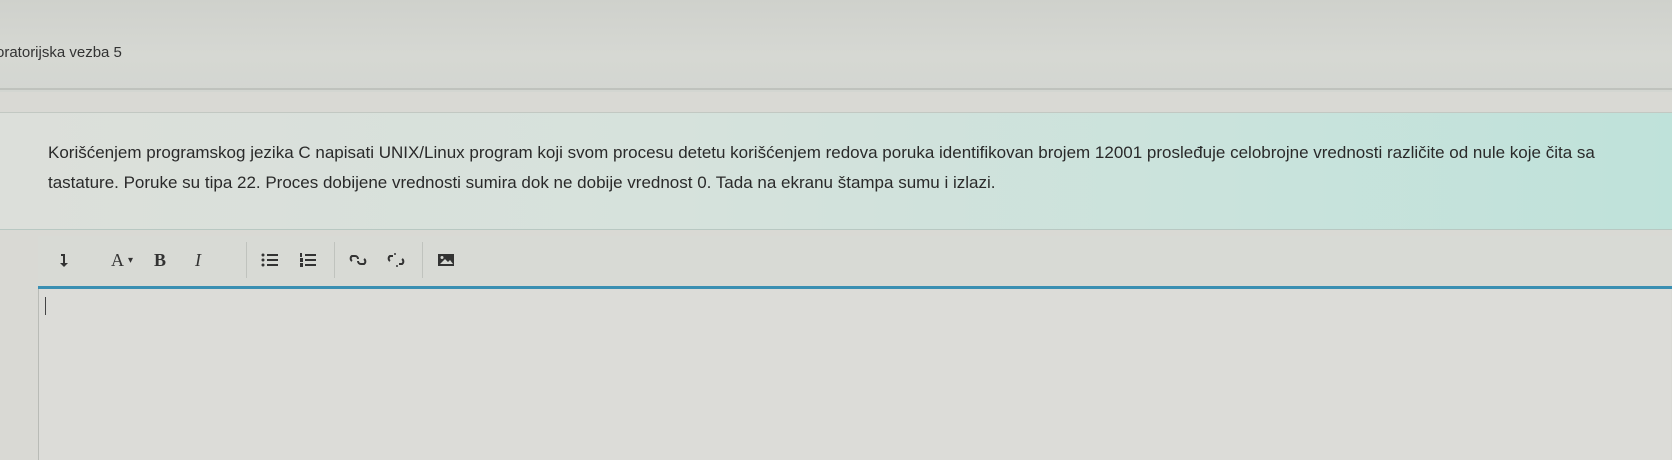  I want to click on expand-toolbar-button, so click(64, 260).